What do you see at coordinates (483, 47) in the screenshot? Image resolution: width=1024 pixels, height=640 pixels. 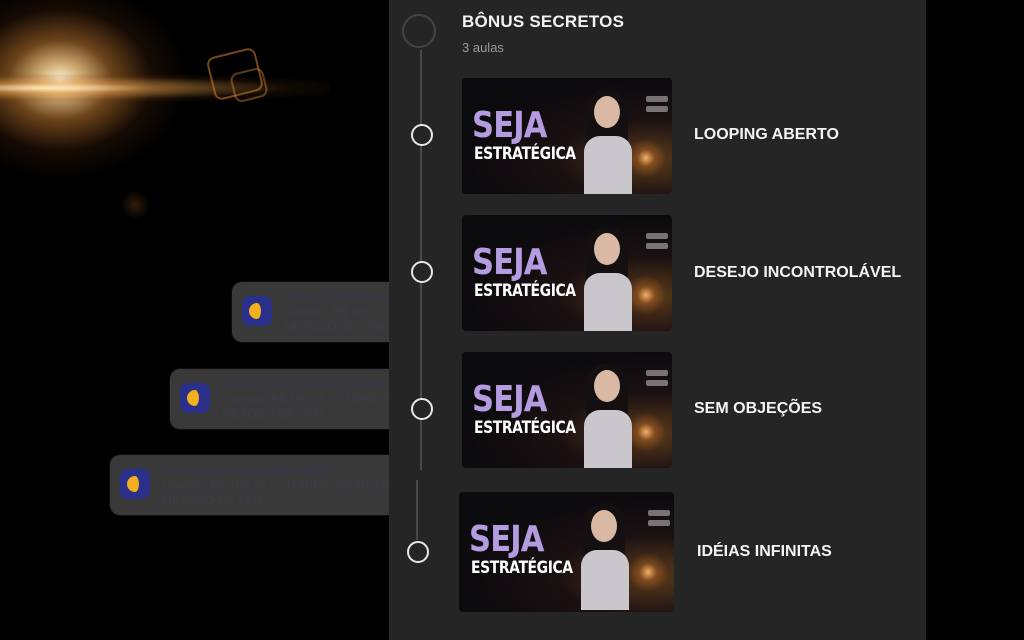 I see `module-lesson-count: 3 aulas` at bounding box center [483, 47].